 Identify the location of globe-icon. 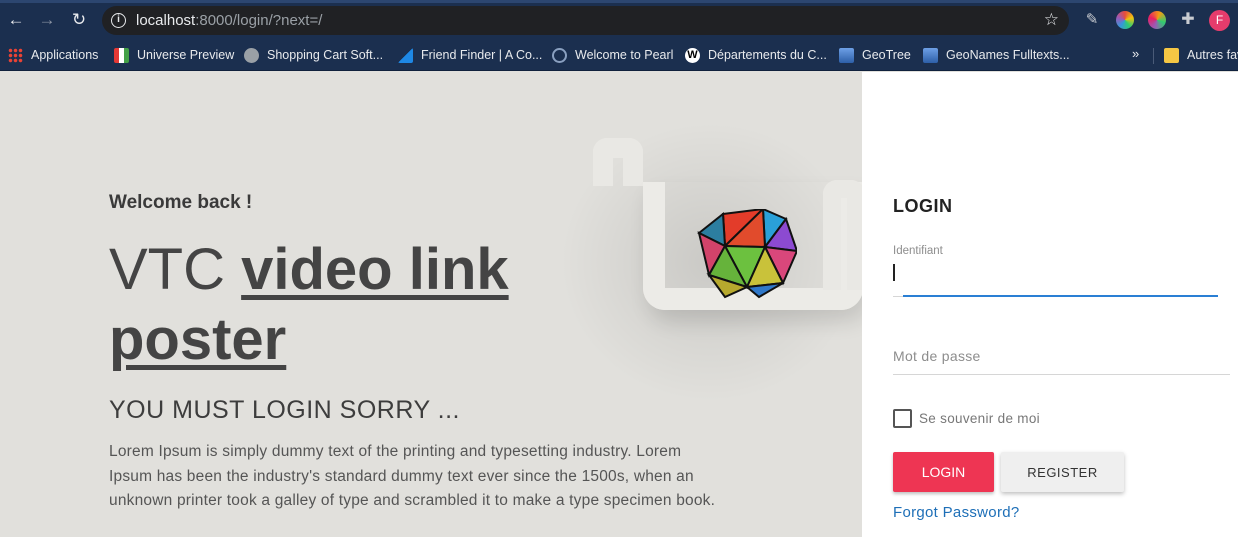
(251, 55).